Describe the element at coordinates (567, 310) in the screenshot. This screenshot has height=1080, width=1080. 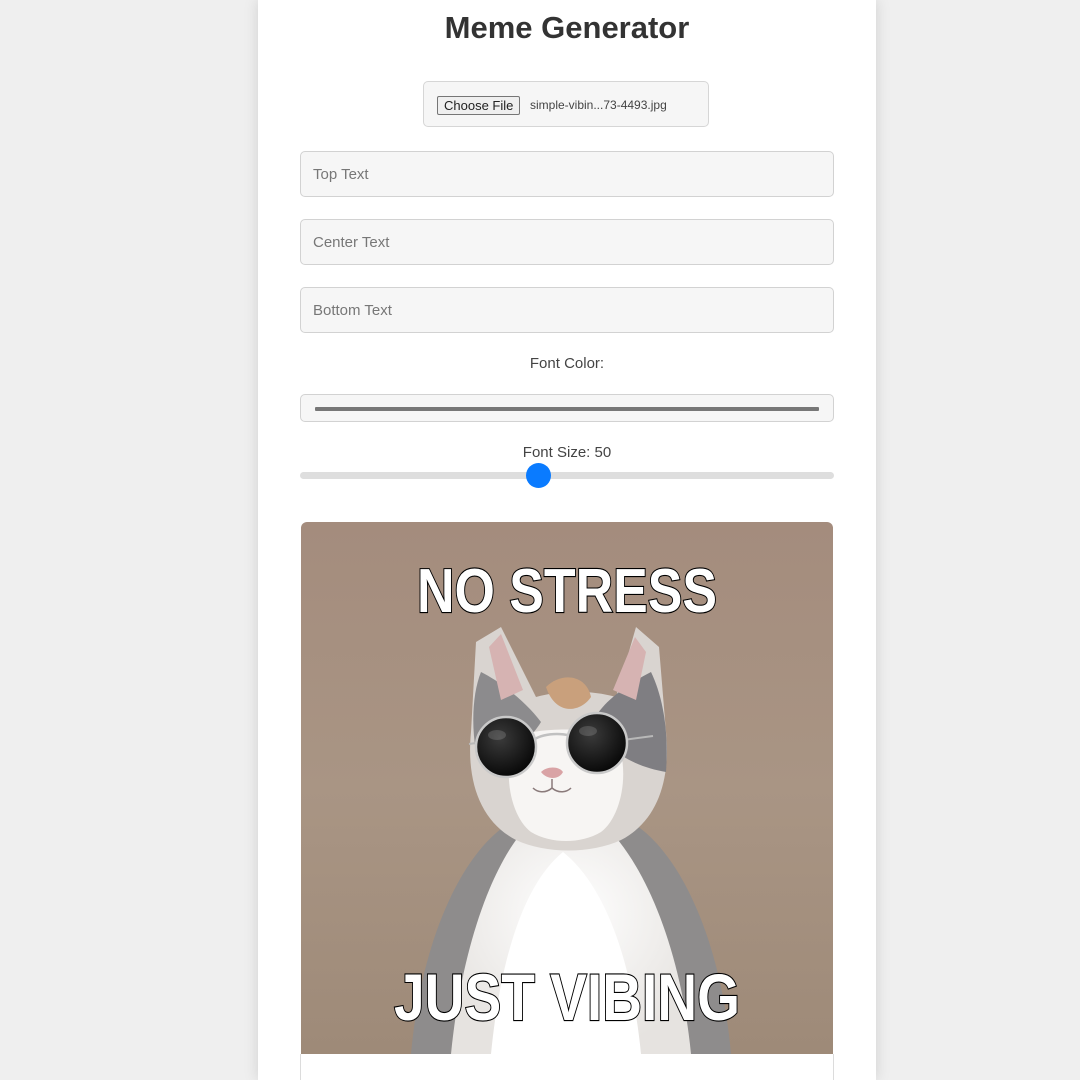
I see `bottom-text-input` at that location.